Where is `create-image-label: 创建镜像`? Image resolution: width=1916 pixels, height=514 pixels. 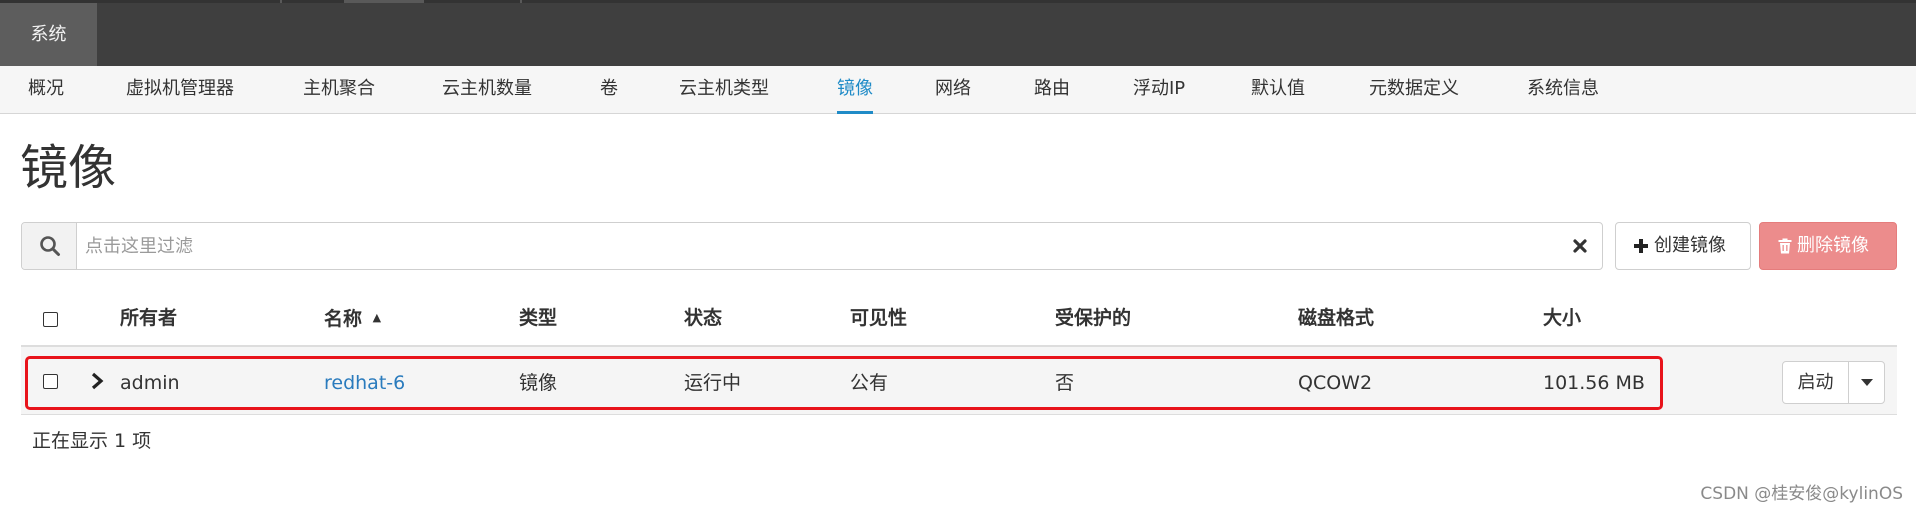
create-image-label: 创建镜像 is located at coordinates (1690, 245).